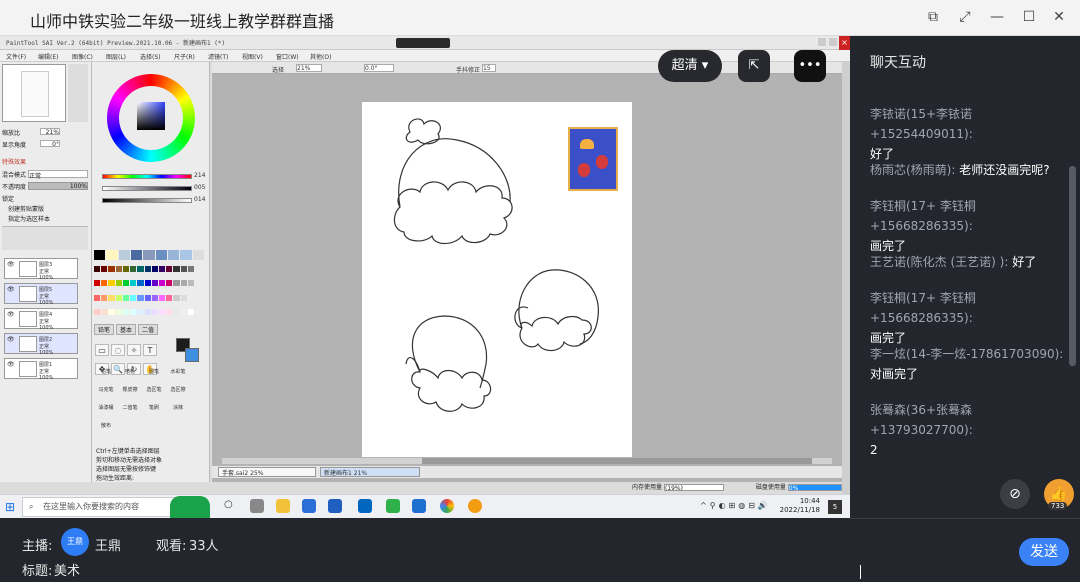  What do you see at coordinates (489, 68) in the screenshot?
I see `stabilizer-field: 15` at bounding box center [489, 68].